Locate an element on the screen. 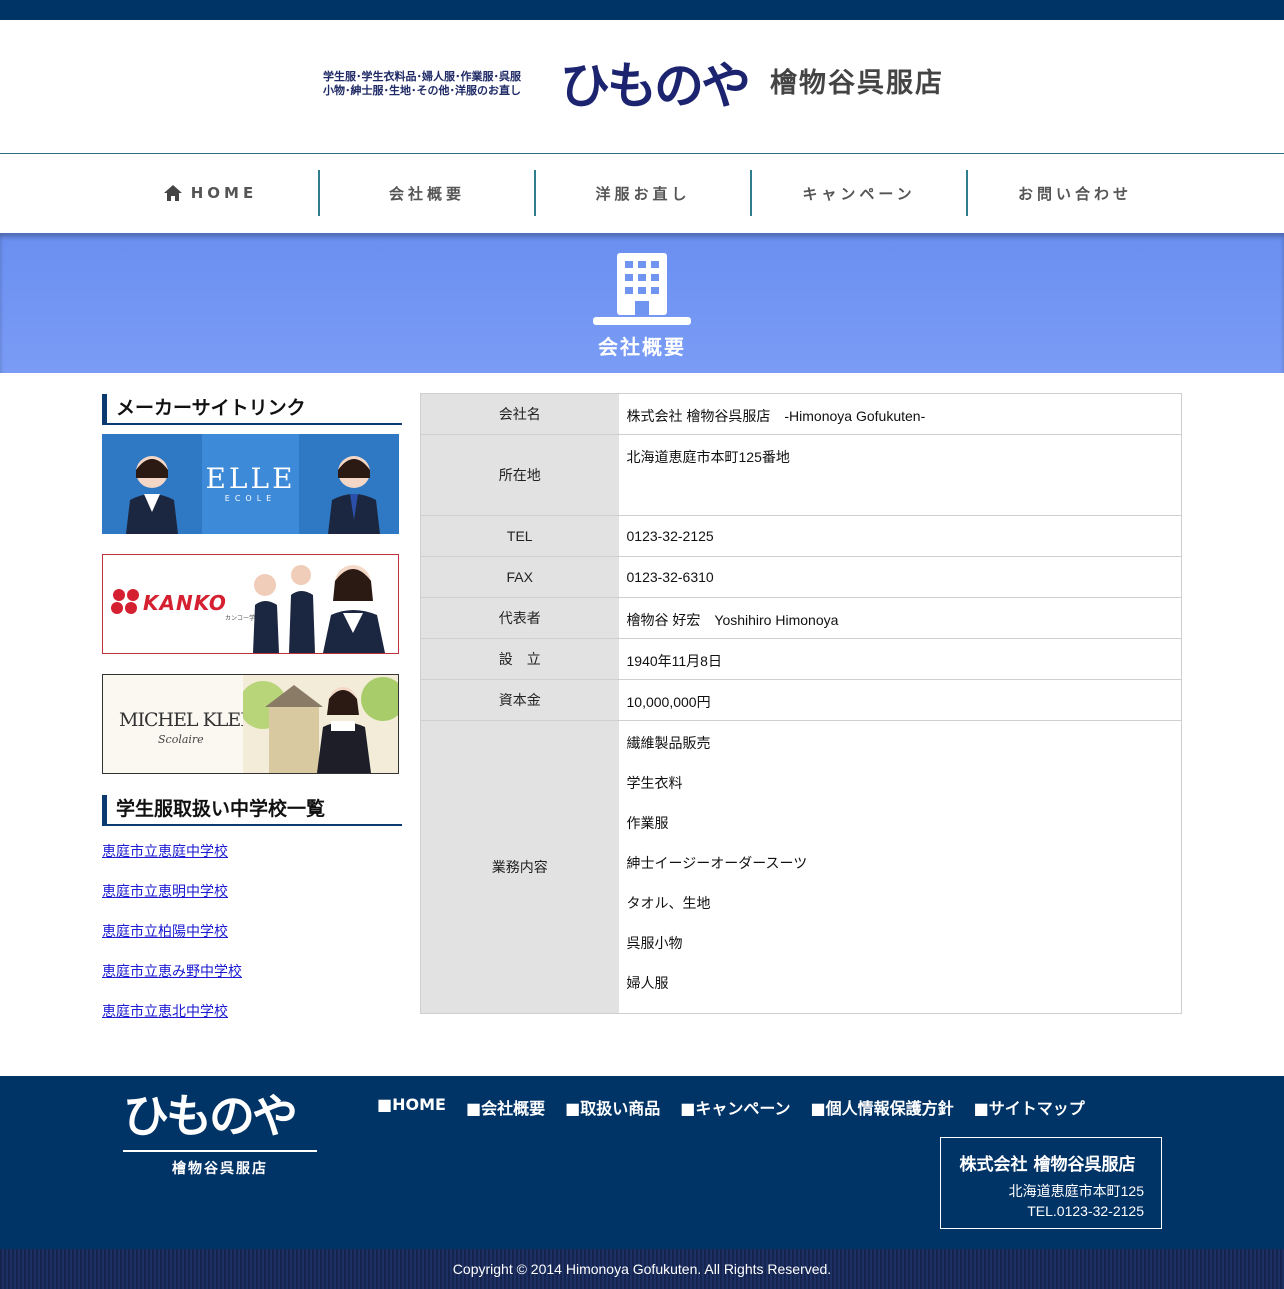  footer-link-campaign: ■キャンペーン is located at coordinates (735, 1107).